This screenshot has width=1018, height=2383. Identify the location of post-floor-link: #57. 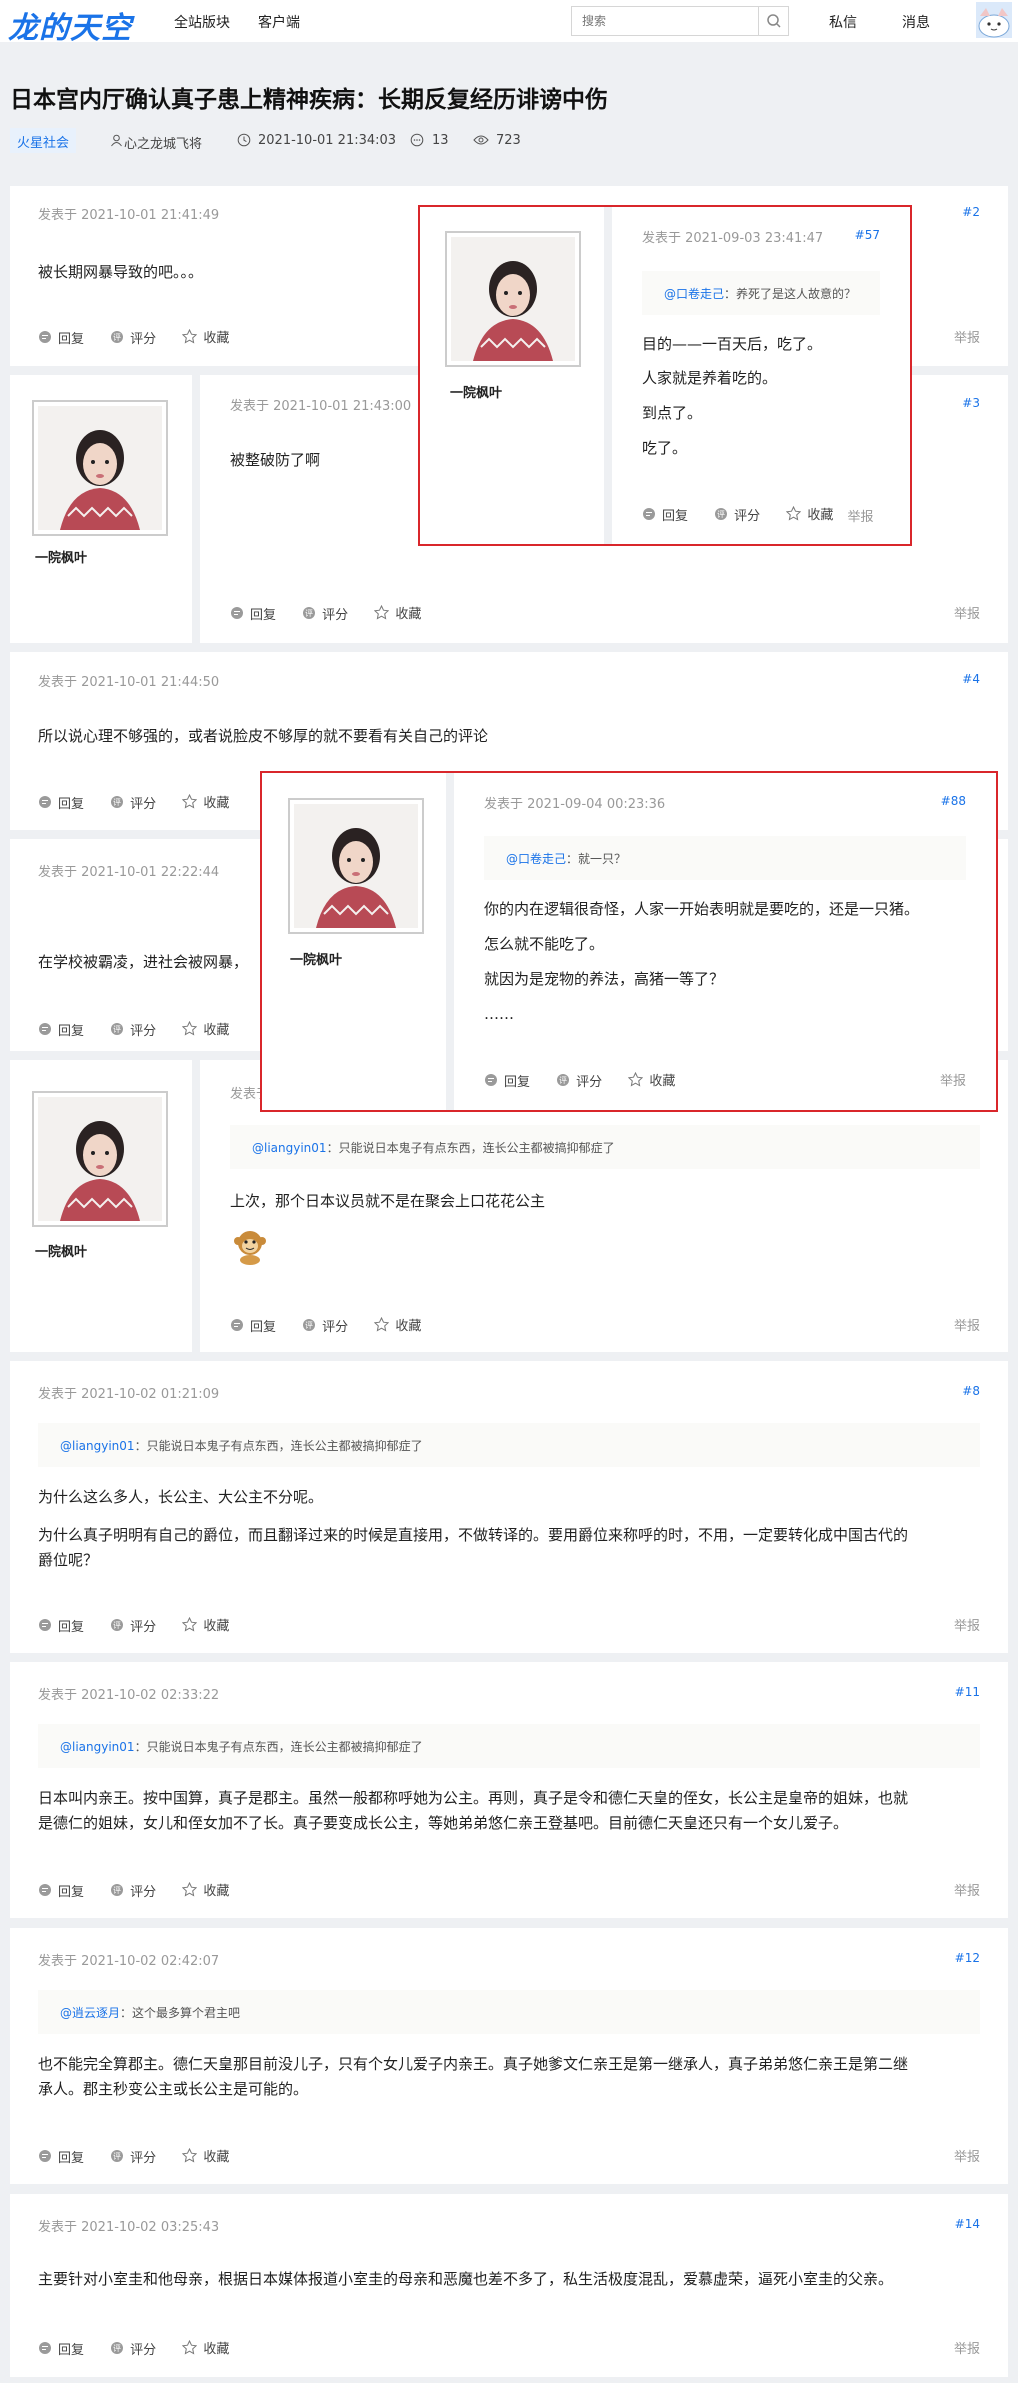
(867, 235).